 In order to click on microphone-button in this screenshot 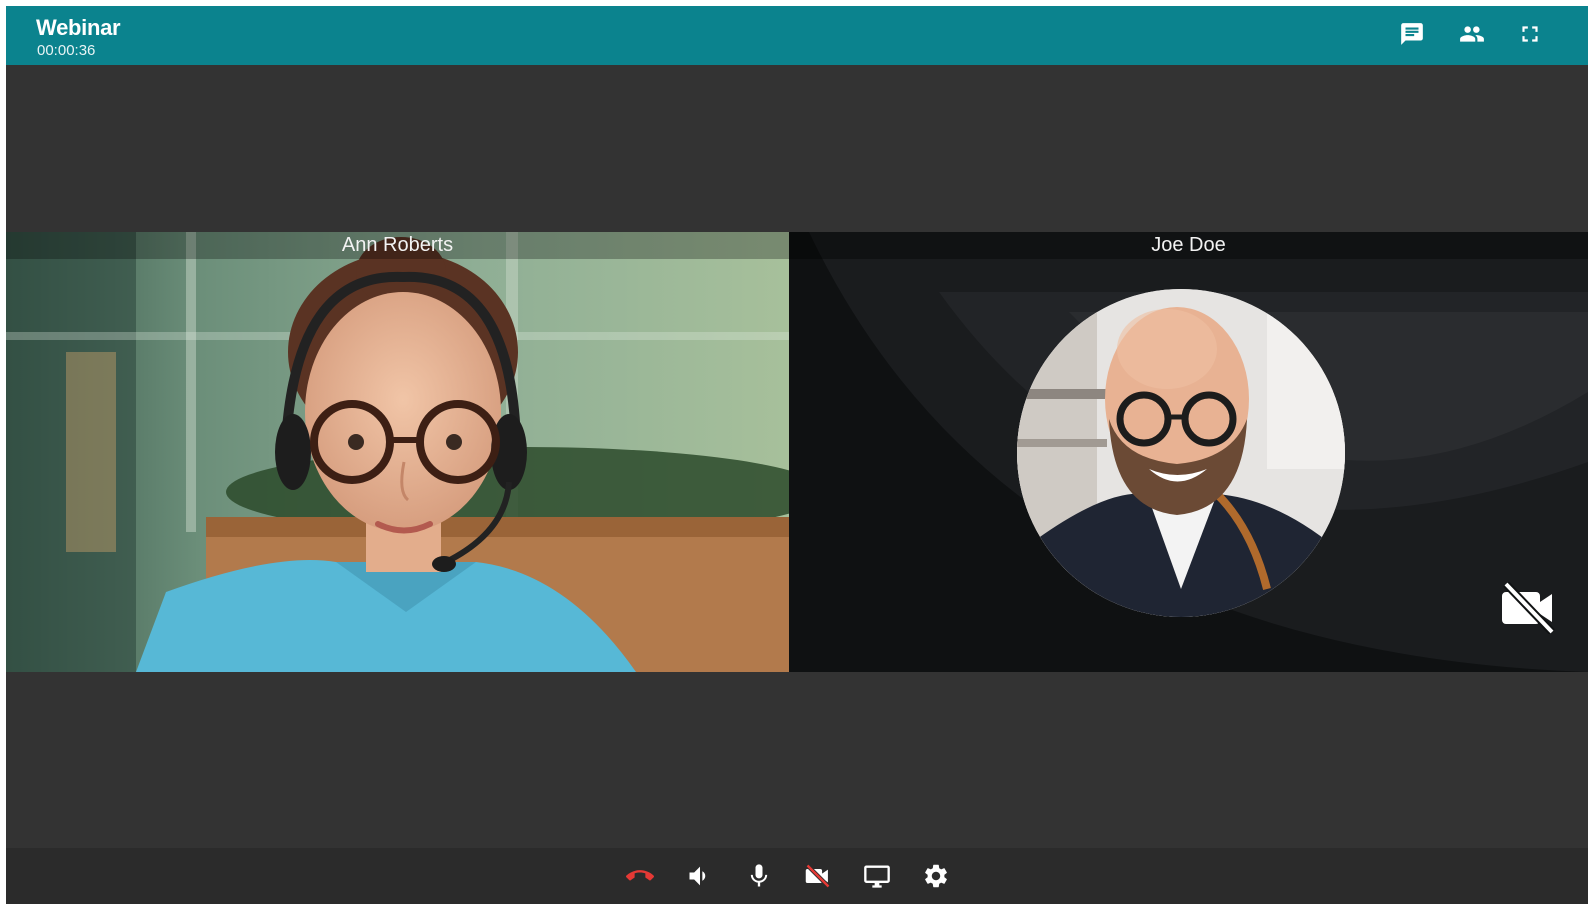, I will do `click(759, 878)`.